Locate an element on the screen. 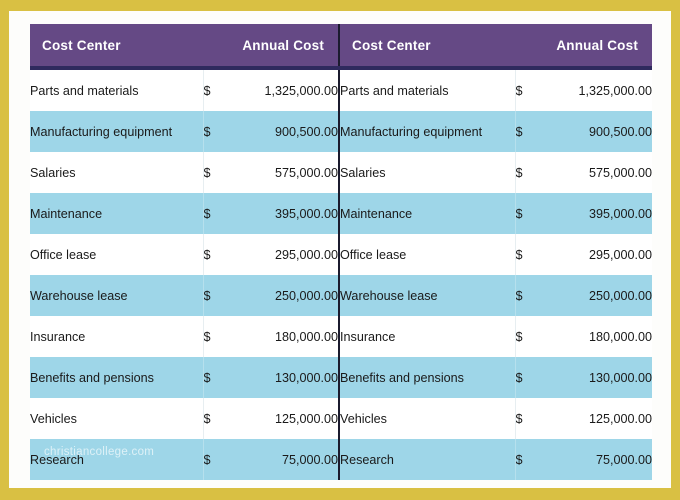 This screenshot has height=500, width=680. table-header-right: Cost Center Annual Cost is located at coordinates (496, 47).